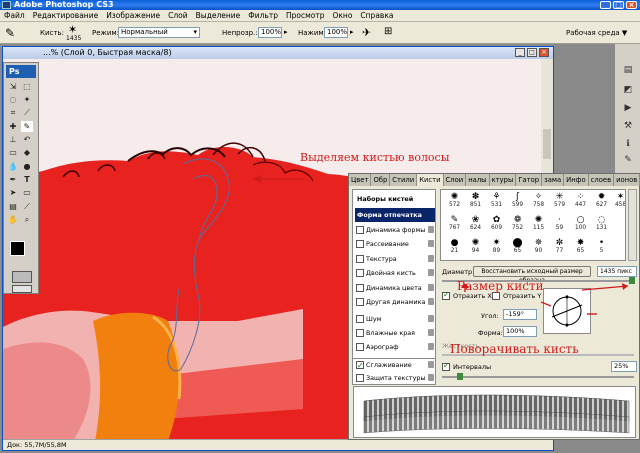  Describe the element at coordinates (376, 15) in the screenshot. I see `menu-help: Справка` at that location.